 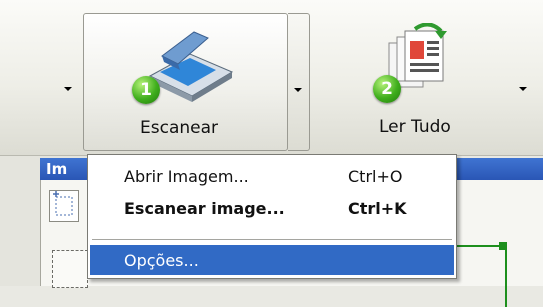 What do you see at coordinates (375, 176) in the screenshot?
I see `menu-item-shortcut: Ctrl+O` at bounding box center [375, 176].